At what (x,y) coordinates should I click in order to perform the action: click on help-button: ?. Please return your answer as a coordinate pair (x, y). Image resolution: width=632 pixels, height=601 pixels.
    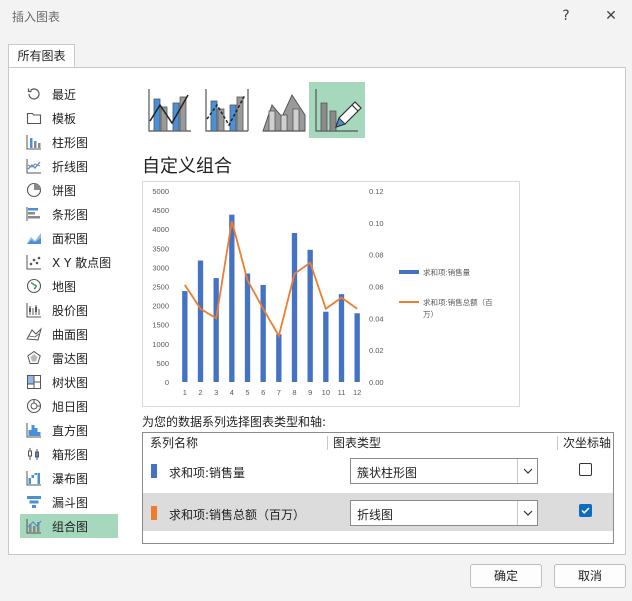
    Looking at the image, I should click on (566, 16).